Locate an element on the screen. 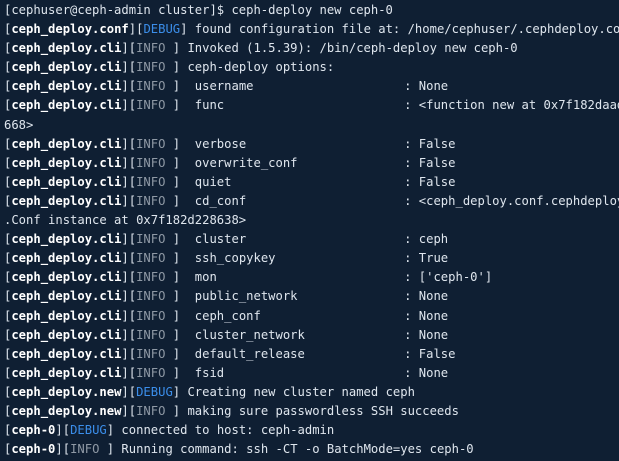  option-name: default_release is located at coordinates (242, 353).